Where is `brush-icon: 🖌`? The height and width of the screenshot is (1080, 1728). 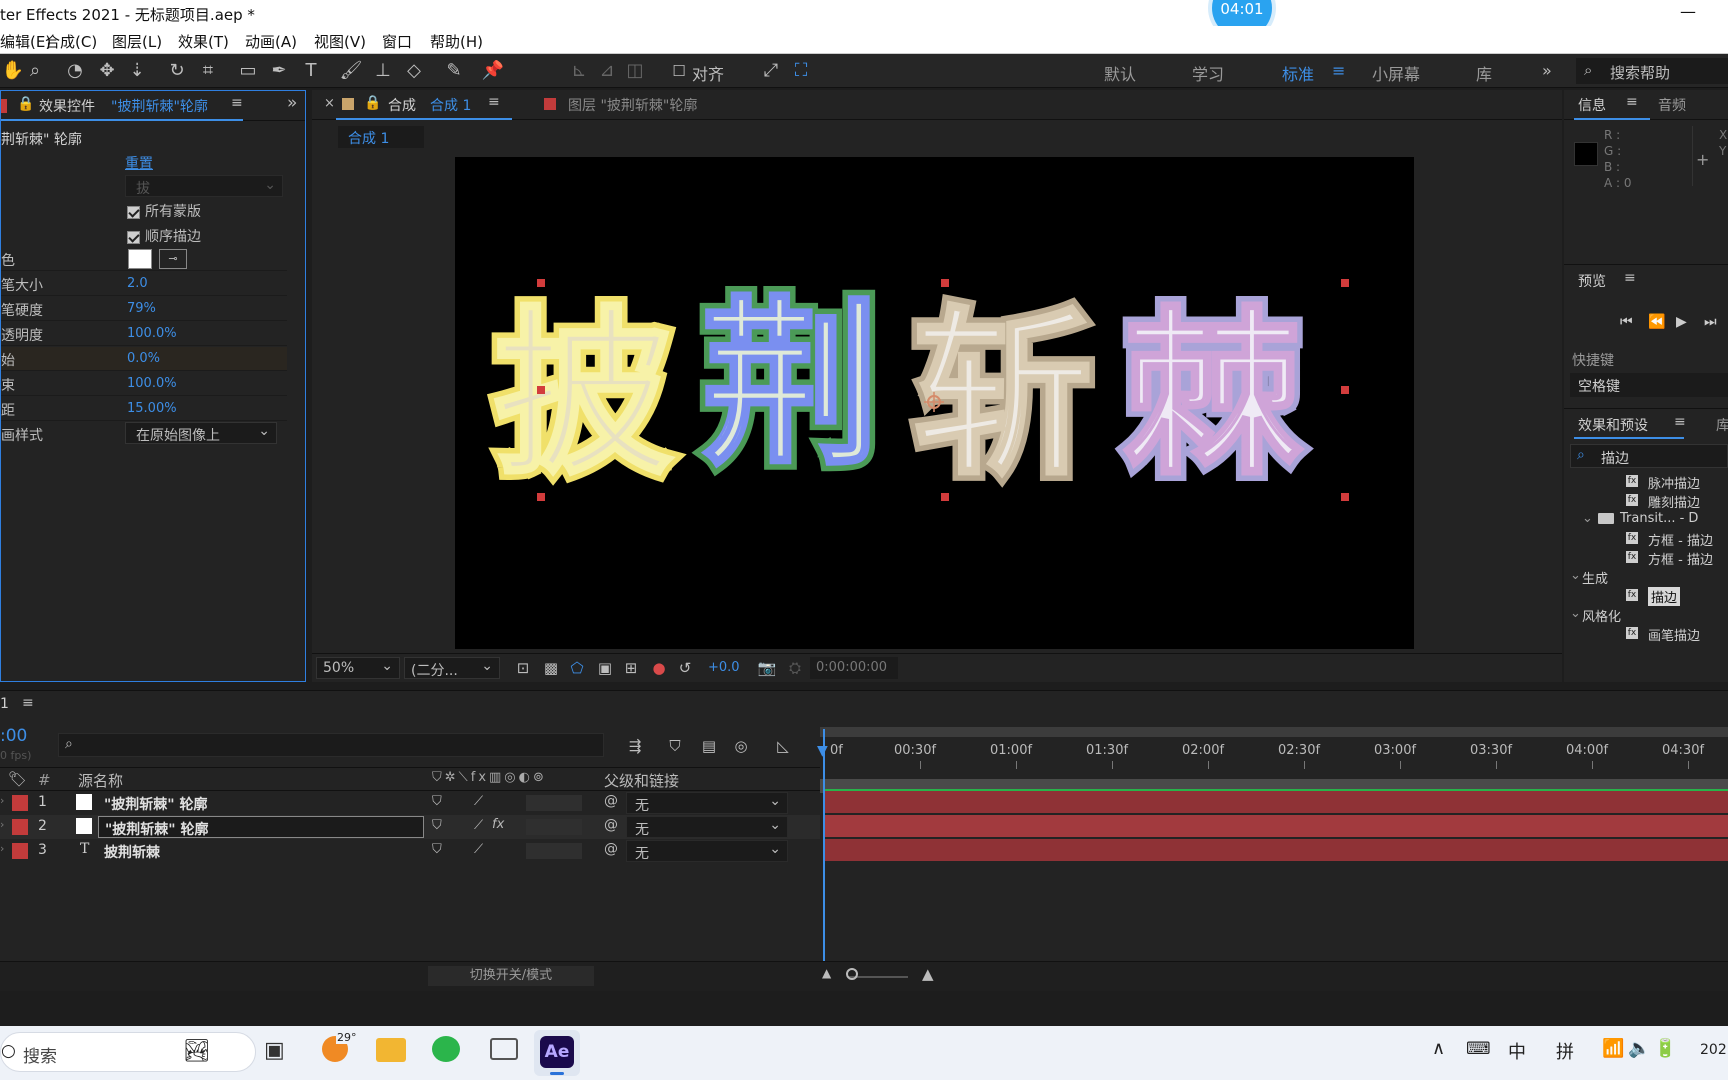 brush-icon: 🖌 is located at coordinates (351, 71).